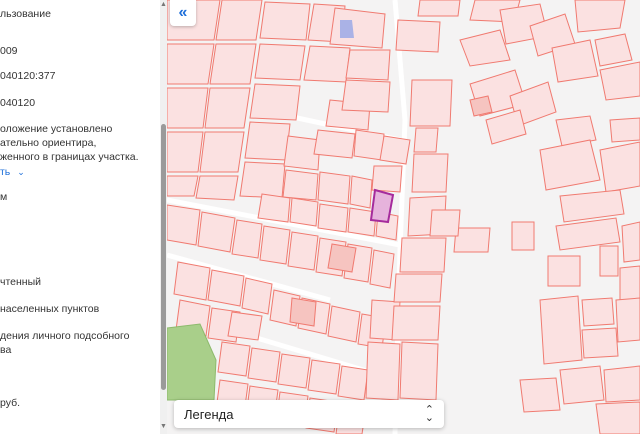  What do you see at coordinates (10, 403) in the screenshot?
I see `cost-value: руб.` at bounding box center [10, 403].